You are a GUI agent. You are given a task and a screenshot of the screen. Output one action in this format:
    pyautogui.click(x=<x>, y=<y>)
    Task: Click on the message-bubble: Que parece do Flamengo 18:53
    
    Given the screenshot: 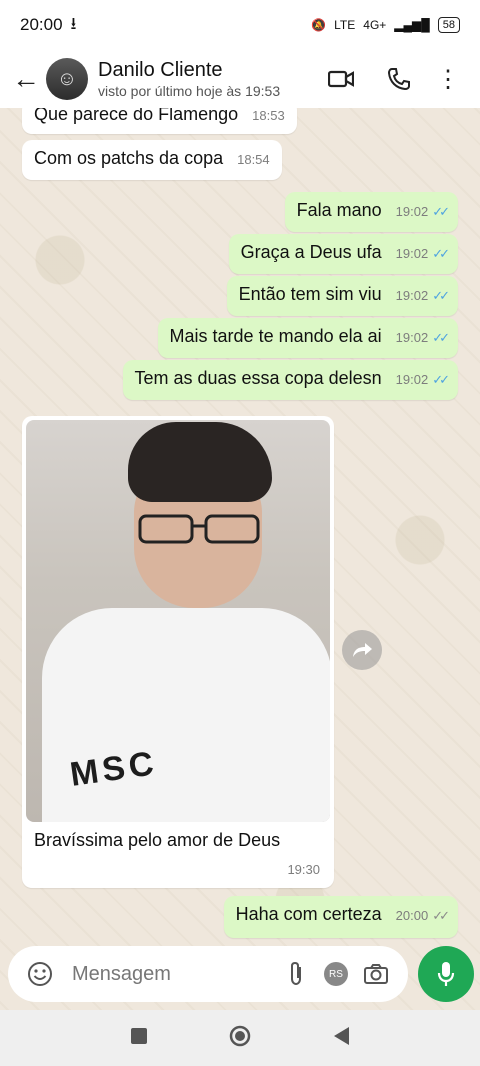 What is the action you would take?
    pyautogui.click(x=159, y=121)
    